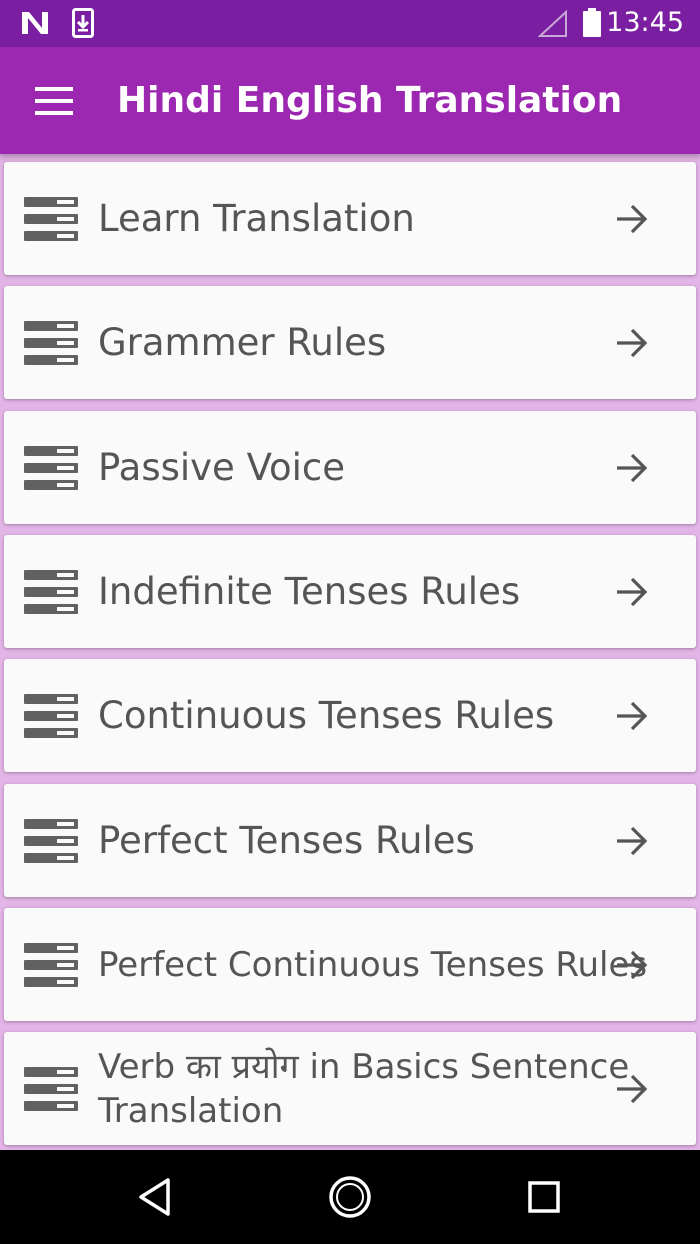 This screenshot has width=700, height=1244. What do you see at coordinates (645, 22) in the screenshot?
I see `status-time: 13:45` at bounding box center [645, 22].